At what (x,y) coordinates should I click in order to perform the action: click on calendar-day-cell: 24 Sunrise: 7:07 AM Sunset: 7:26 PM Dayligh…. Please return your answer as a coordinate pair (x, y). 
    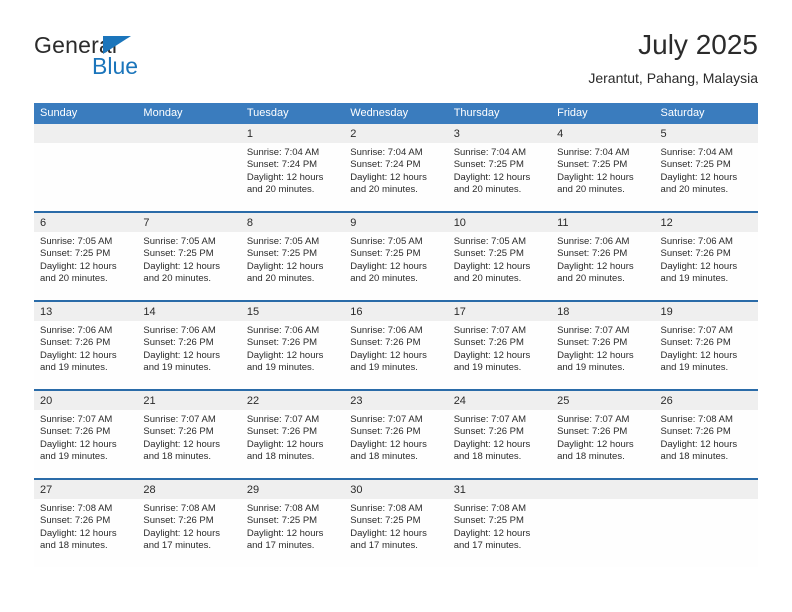
    Looking at the image, I should click on (499, 434).